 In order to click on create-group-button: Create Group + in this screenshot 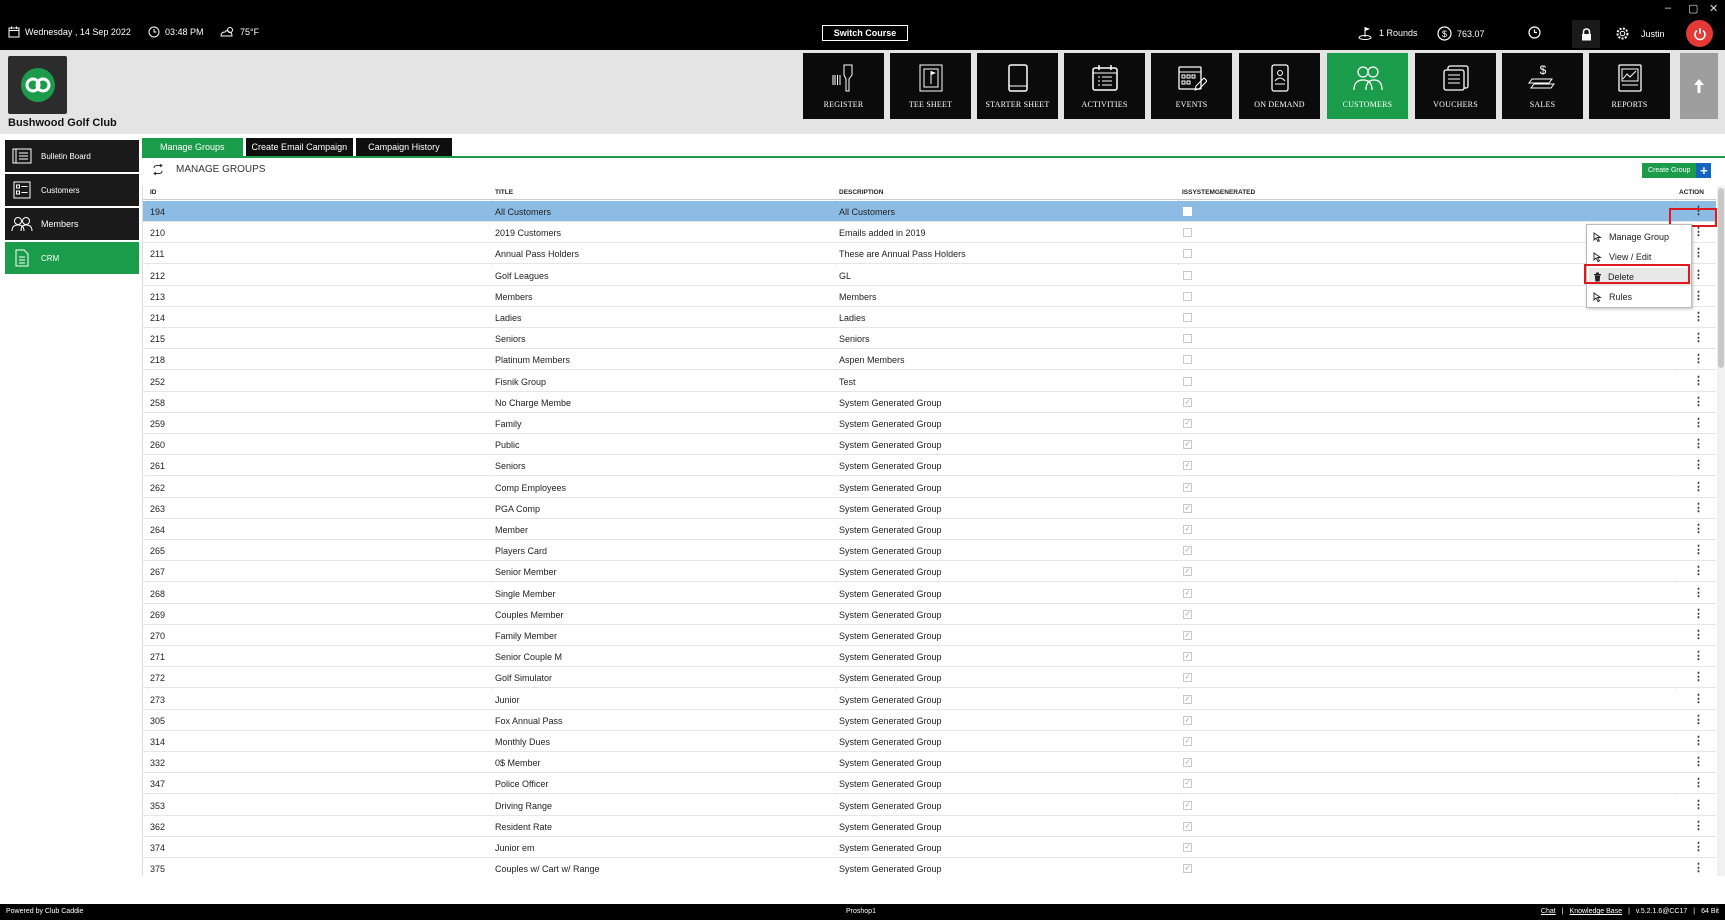, I will do `click(1677, 170)`.